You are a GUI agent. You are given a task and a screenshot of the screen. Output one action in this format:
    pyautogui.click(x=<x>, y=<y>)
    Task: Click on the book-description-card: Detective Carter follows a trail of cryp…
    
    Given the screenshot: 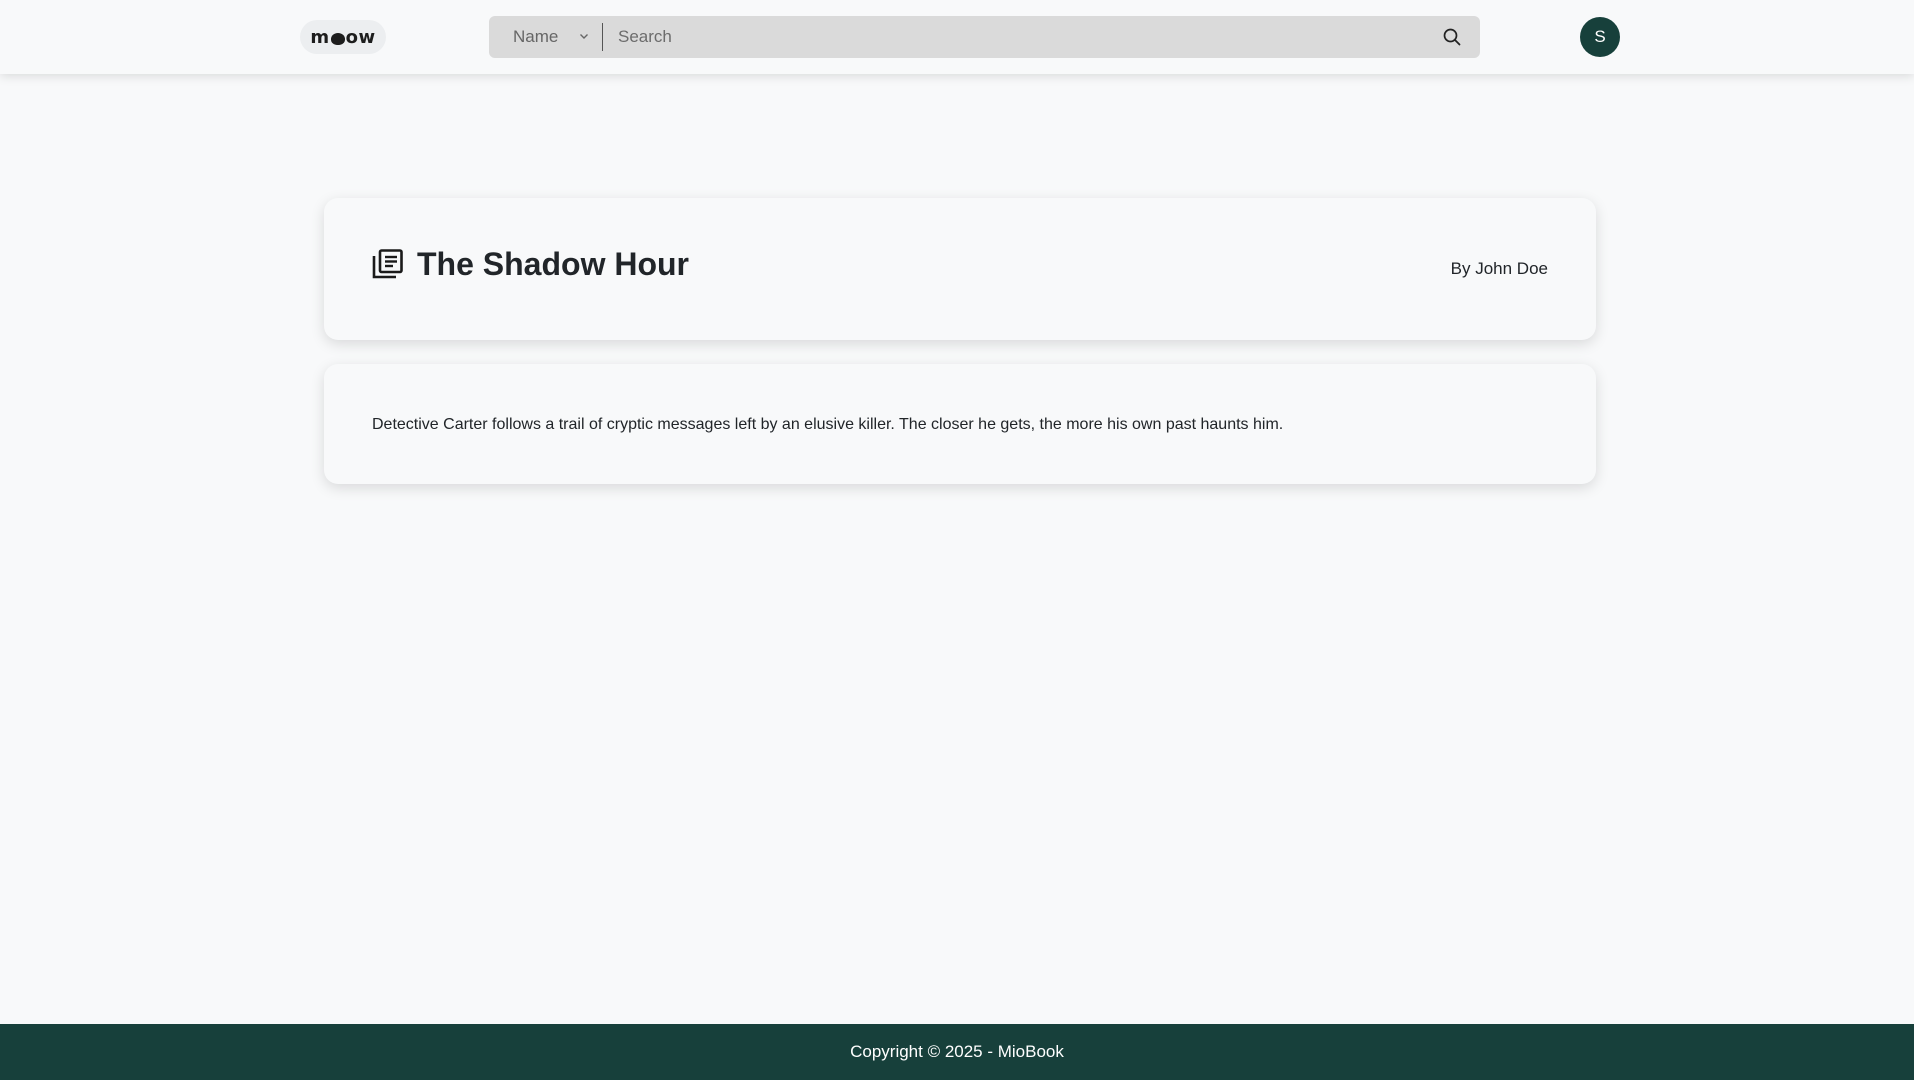 What is the action you would take?
    pyautogui.click(x=960, y=424)
    